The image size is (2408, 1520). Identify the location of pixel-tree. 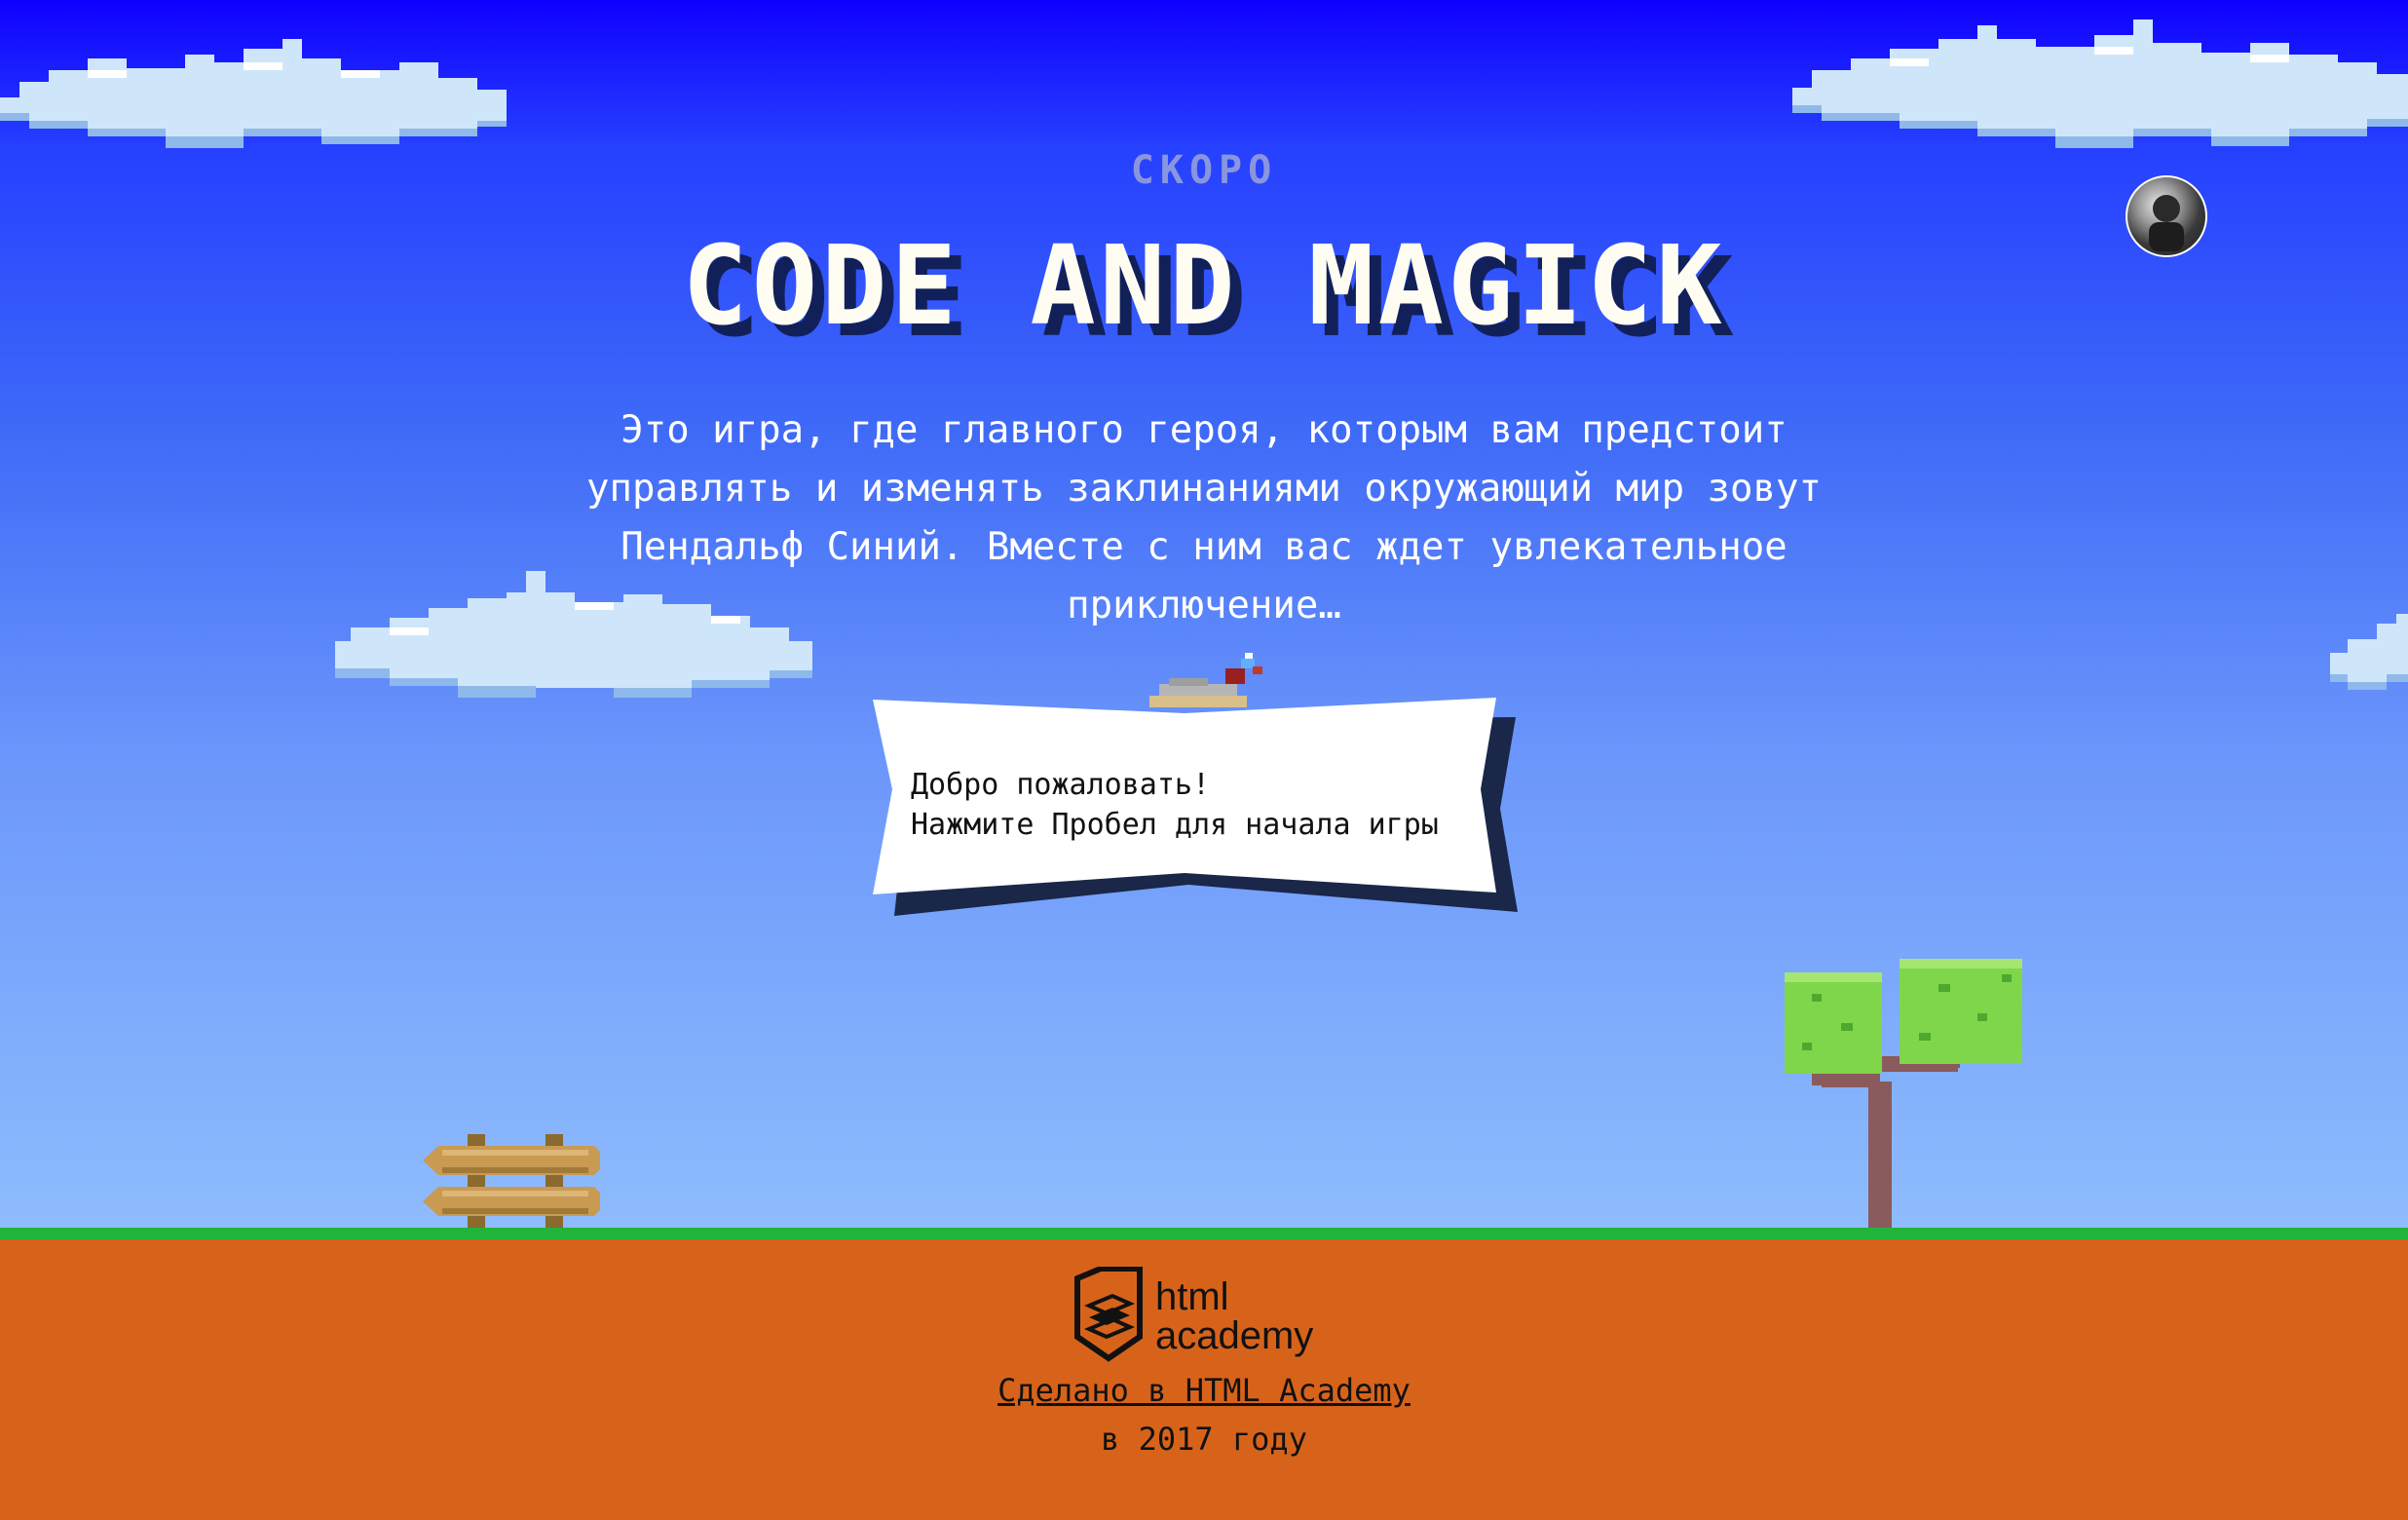
(1903, 1093).